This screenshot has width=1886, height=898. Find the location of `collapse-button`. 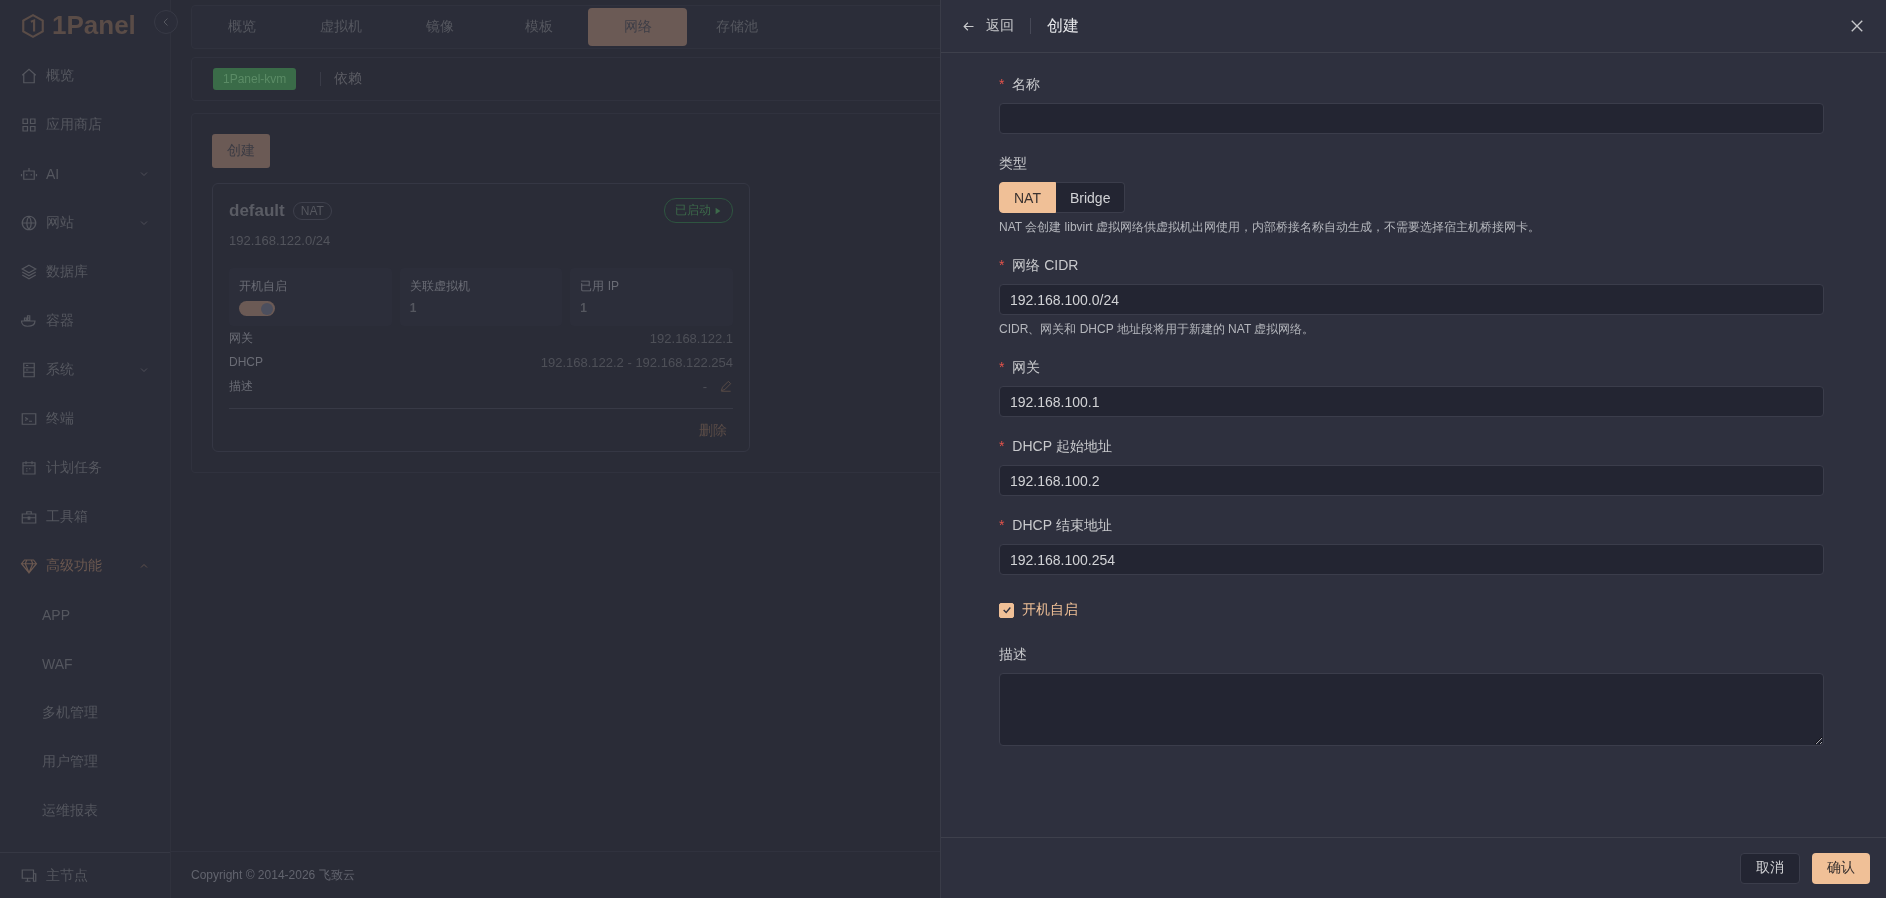

collapse-button is located at coordinates (166, 22).